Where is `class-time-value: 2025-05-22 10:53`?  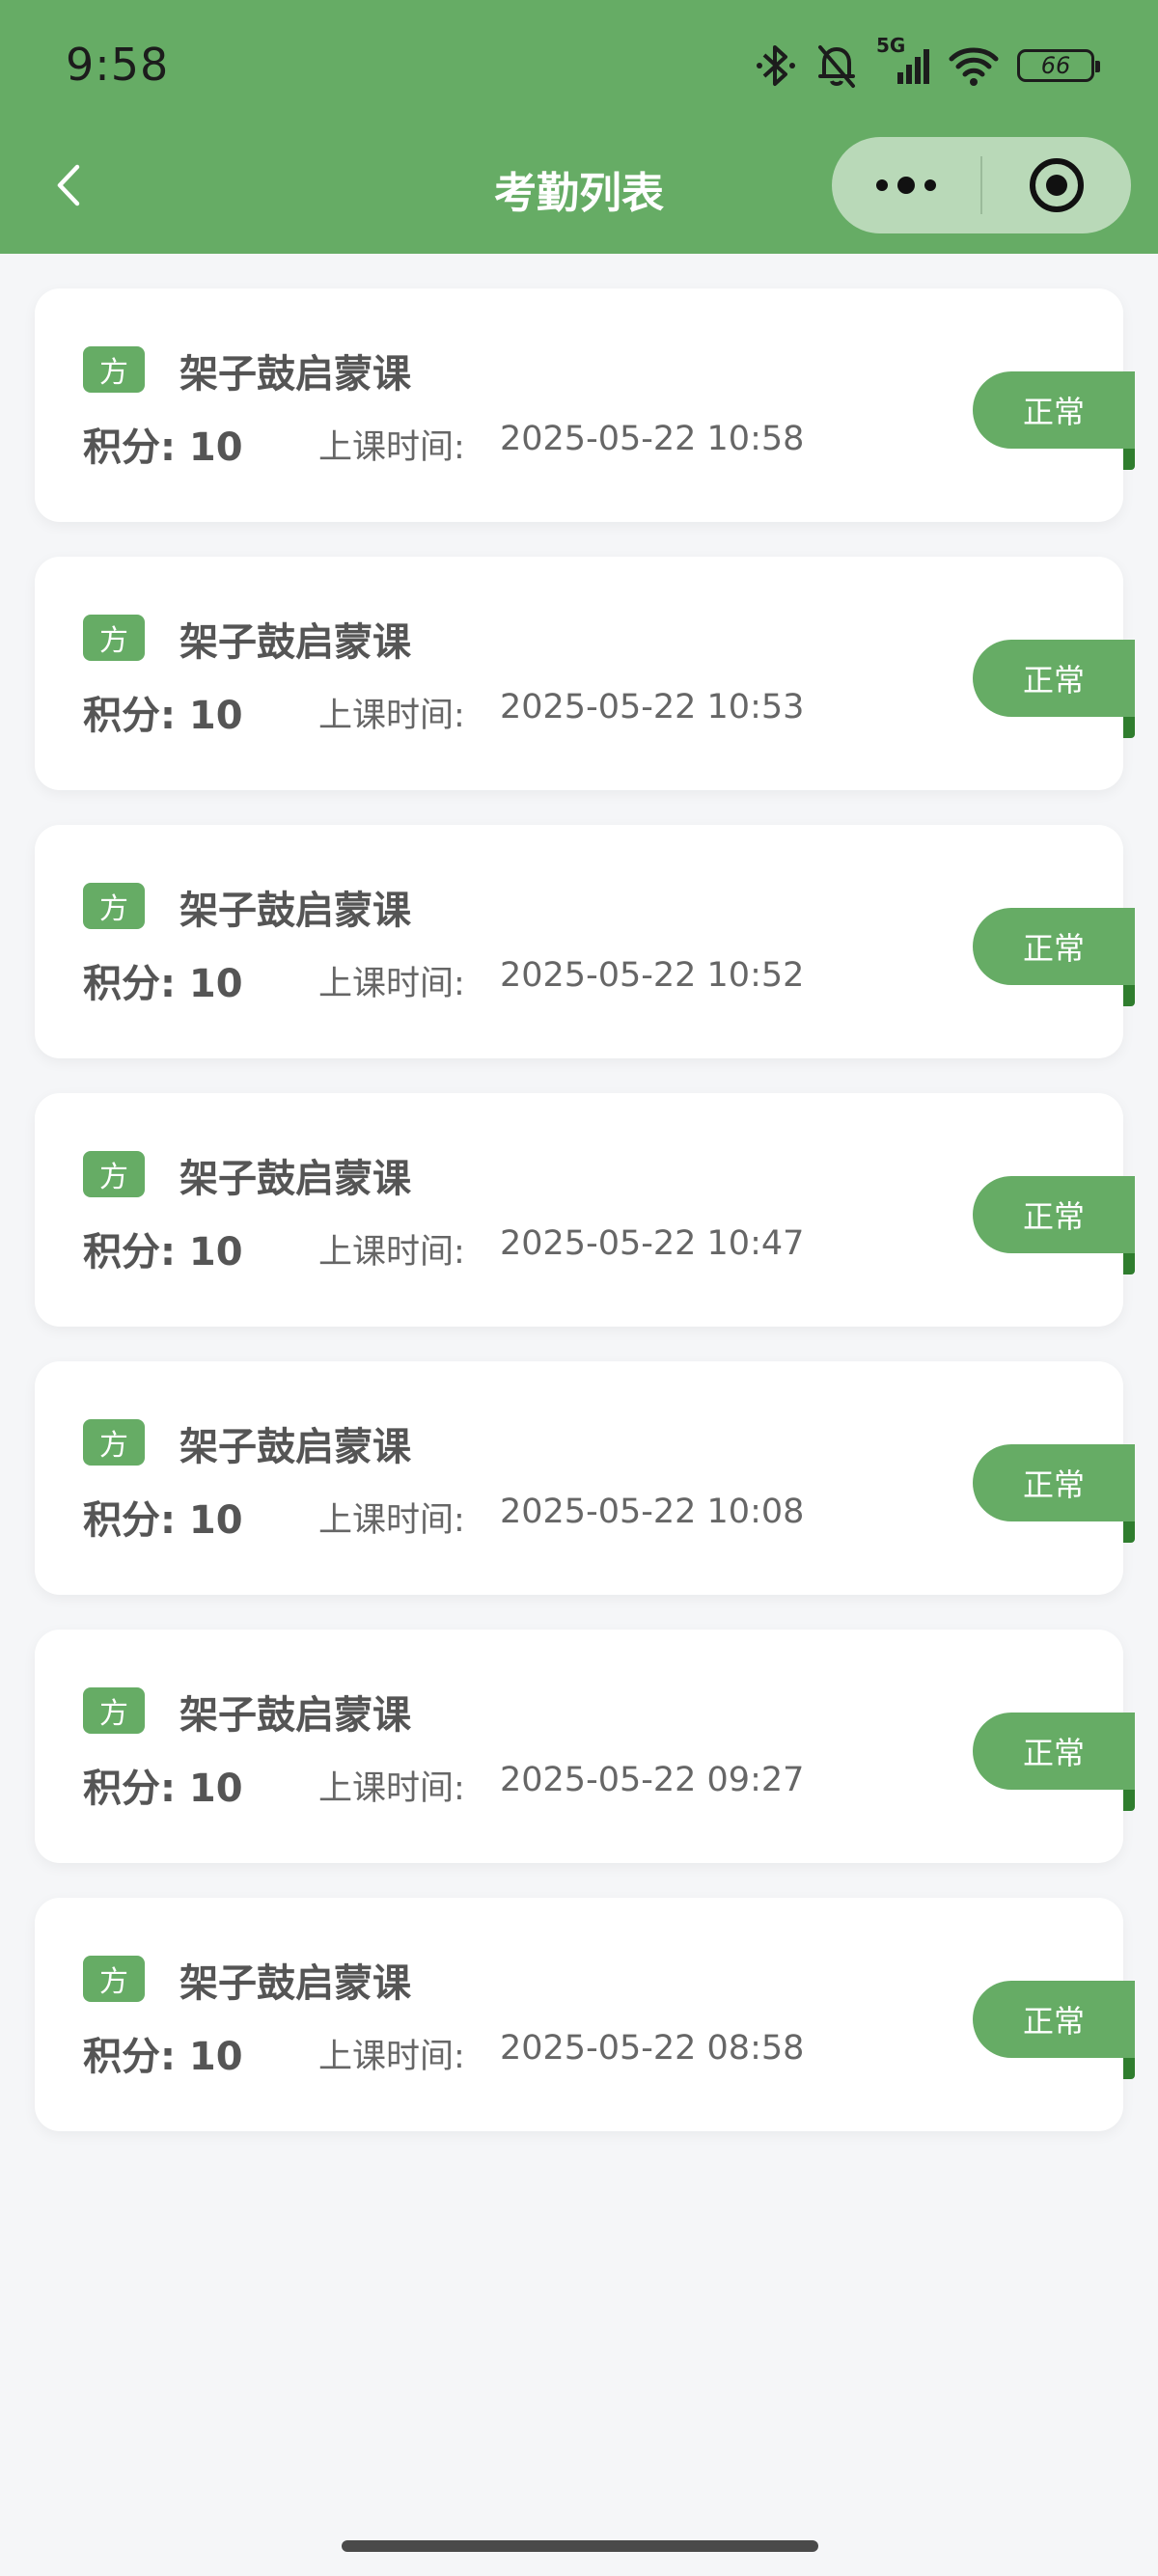
class-time-value: 2025-05-22 10:53 is located at coordinates (652, 707).